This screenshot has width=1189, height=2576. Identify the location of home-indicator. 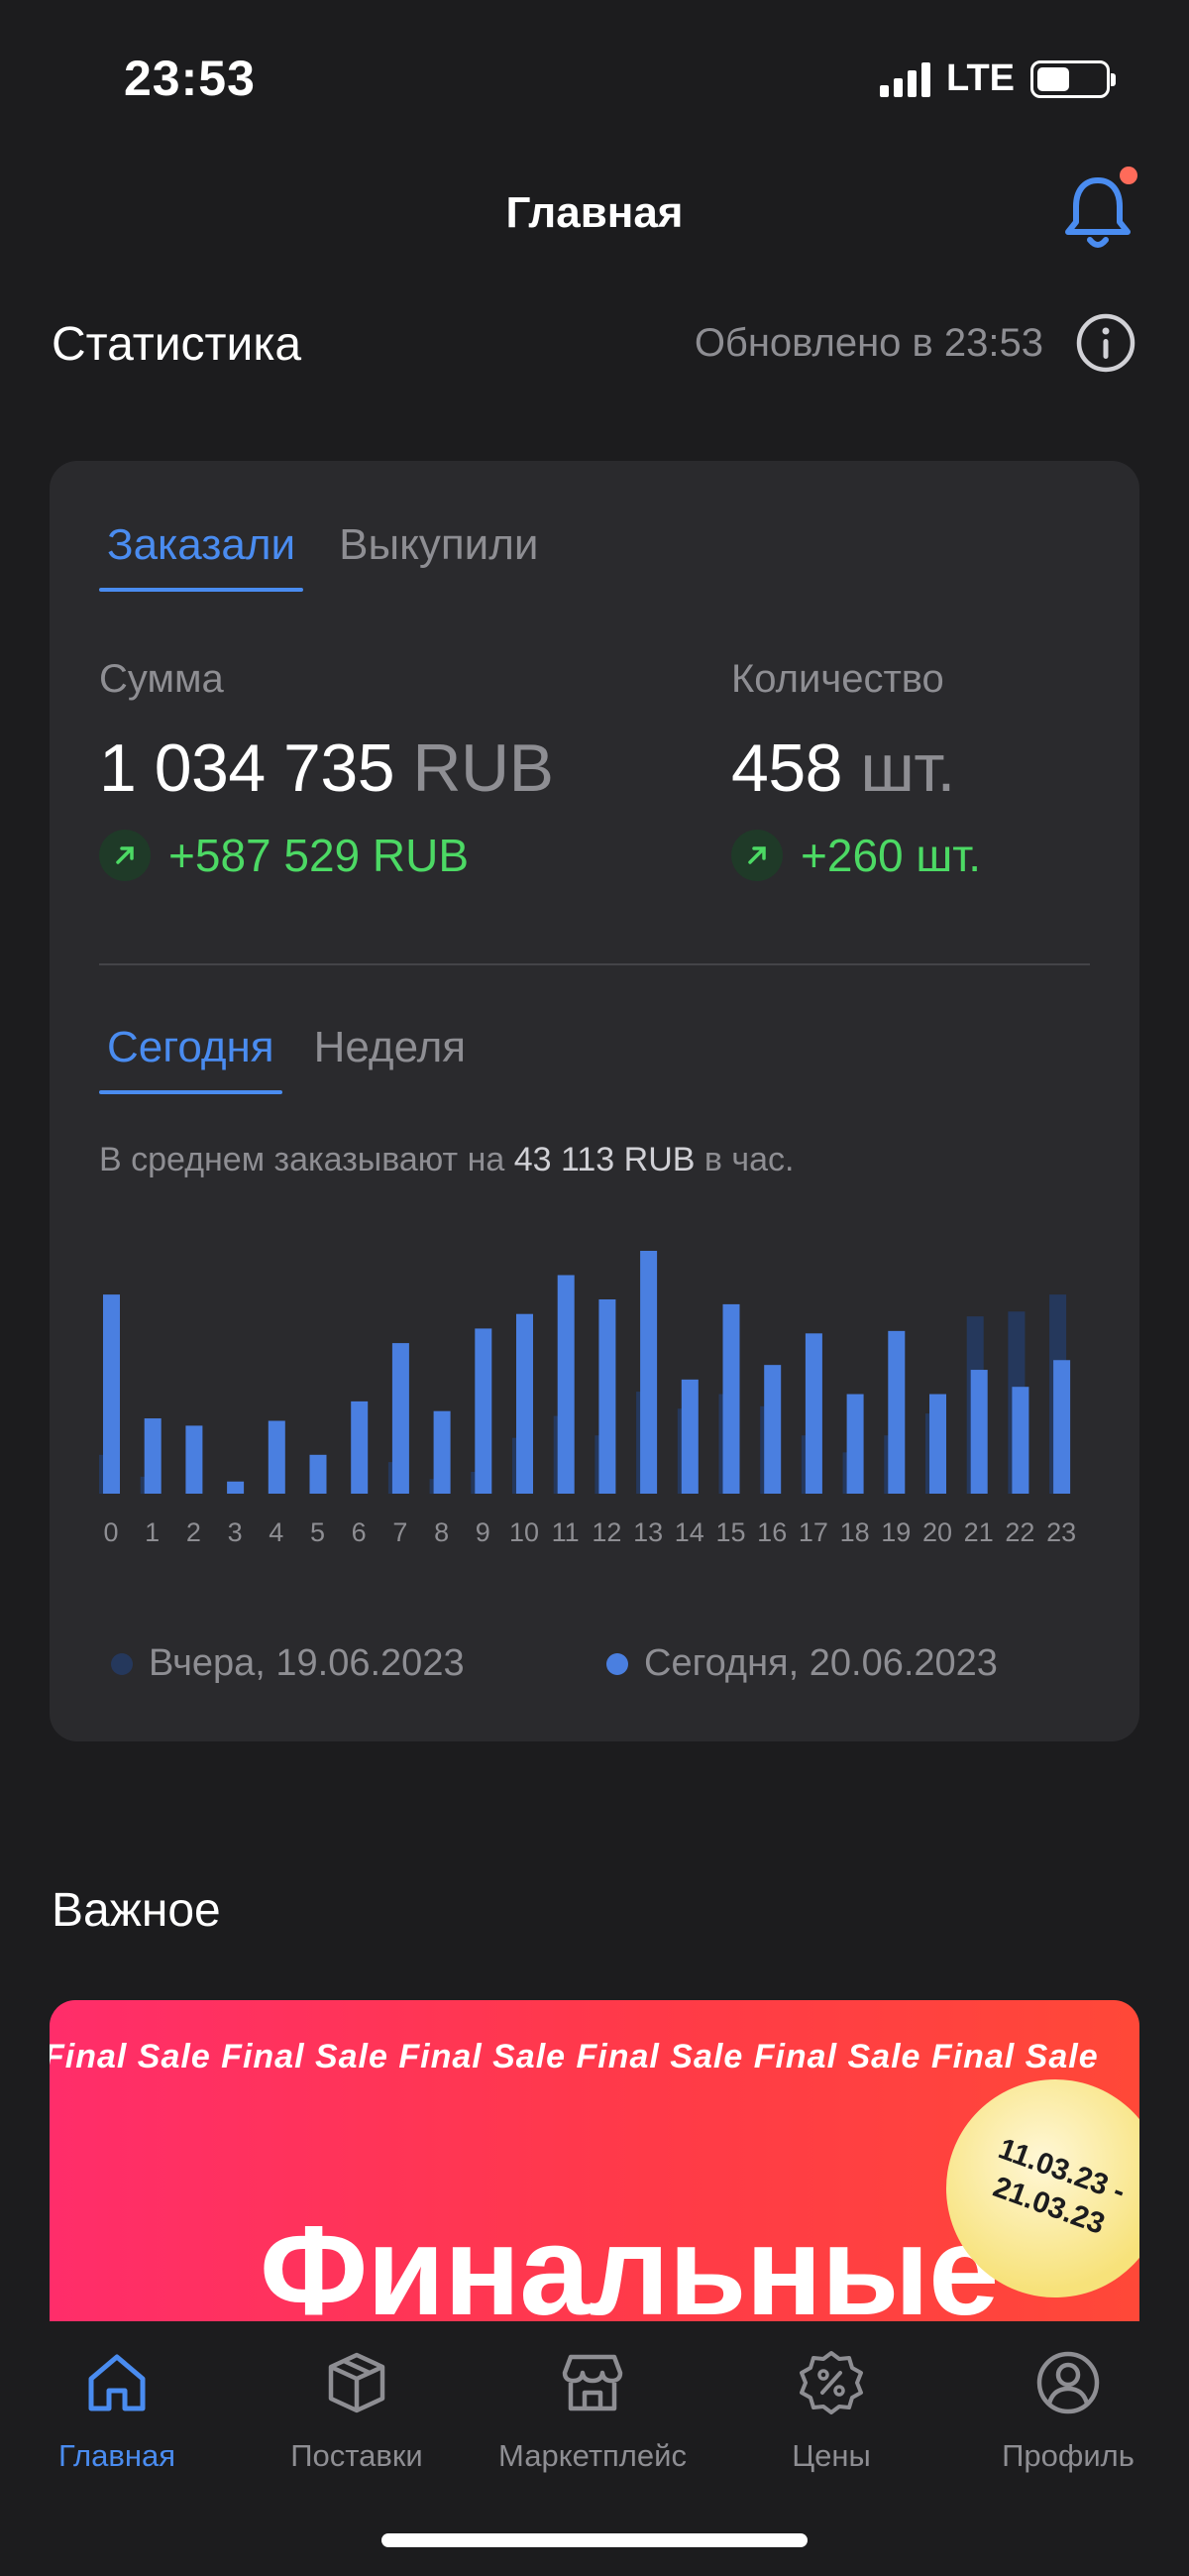
(594, 2540).